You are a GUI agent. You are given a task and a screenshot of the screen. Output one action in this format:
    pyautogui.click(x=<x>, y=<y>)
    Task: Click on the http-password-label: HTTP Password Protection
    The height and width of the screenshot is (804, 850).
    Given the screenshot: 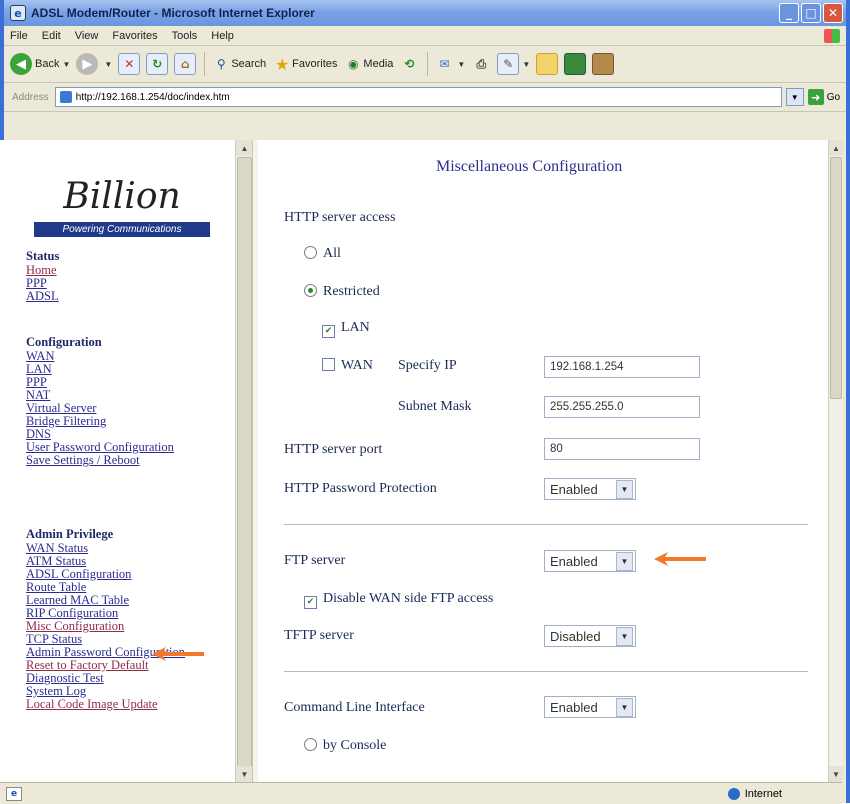 What is the action you would take?
    pyautogui.click(x=360, y=488)
    